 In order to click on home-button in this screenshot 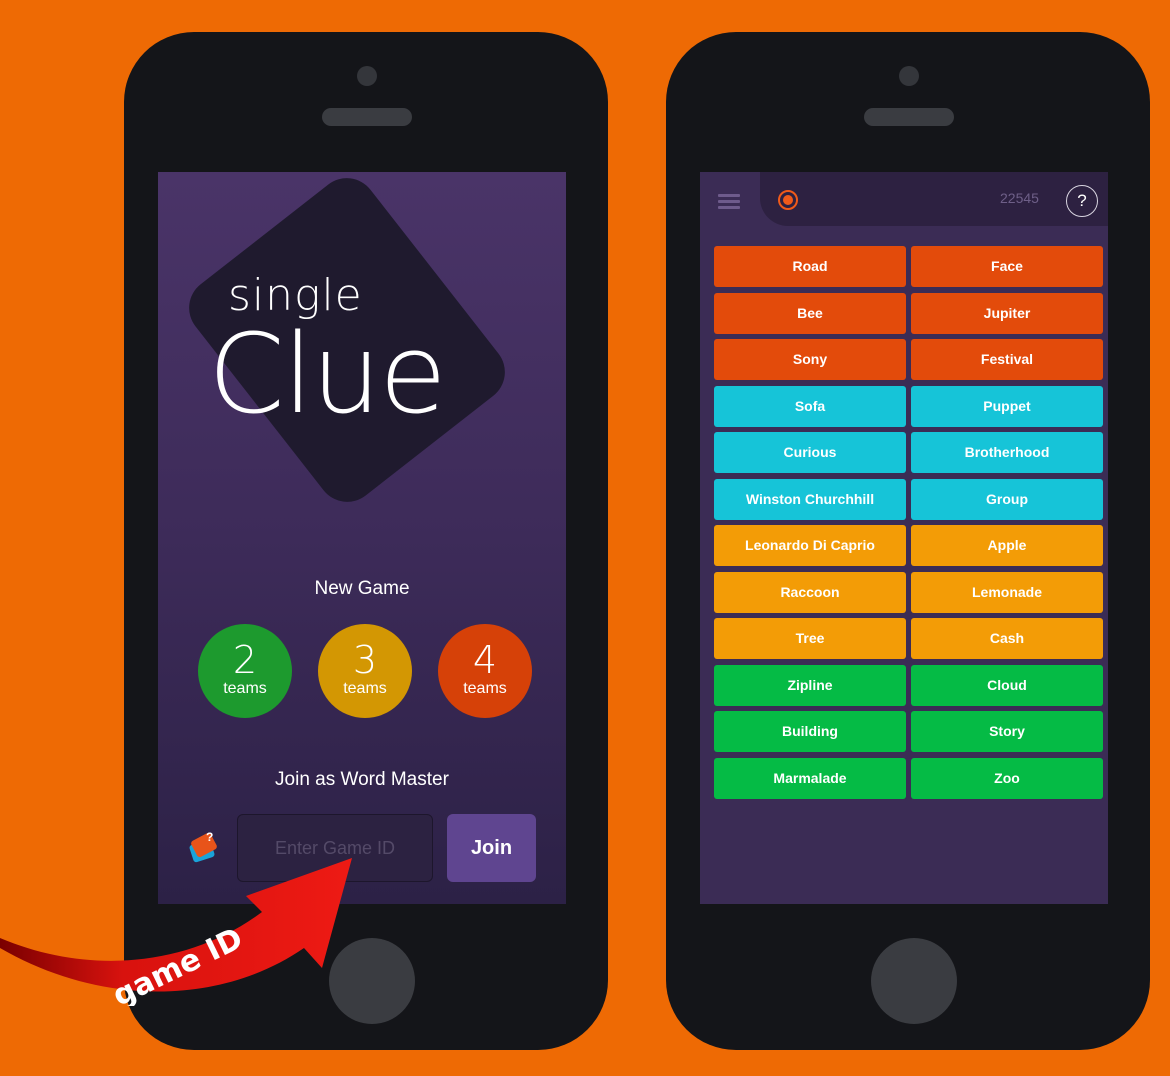, I will do `click(914, 981)`.